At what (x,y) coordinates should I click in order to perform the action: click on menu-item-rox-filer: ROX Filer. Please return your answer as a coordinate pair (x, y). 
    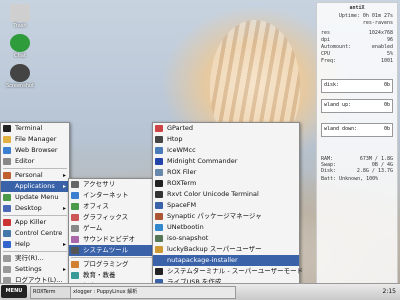
    Looking at the image, I should click on (226, 172).